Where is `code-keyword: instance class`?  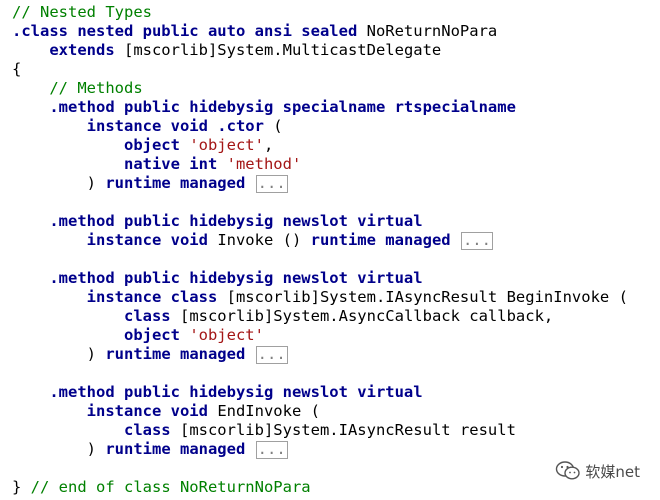
code-keyword: instance class is located at coordinates (156, 297).